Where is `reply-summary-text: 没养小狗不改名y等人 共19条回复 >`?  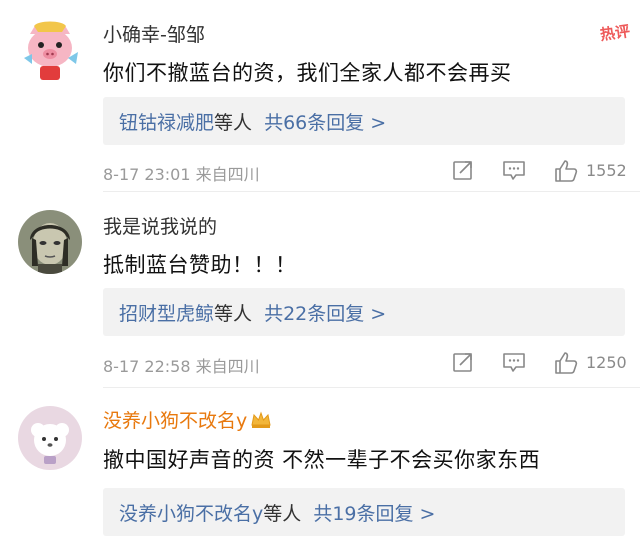
reply-summary-text: 没养小狗不改名y等人 共19条回复 > is located at coordinates (277, 512).